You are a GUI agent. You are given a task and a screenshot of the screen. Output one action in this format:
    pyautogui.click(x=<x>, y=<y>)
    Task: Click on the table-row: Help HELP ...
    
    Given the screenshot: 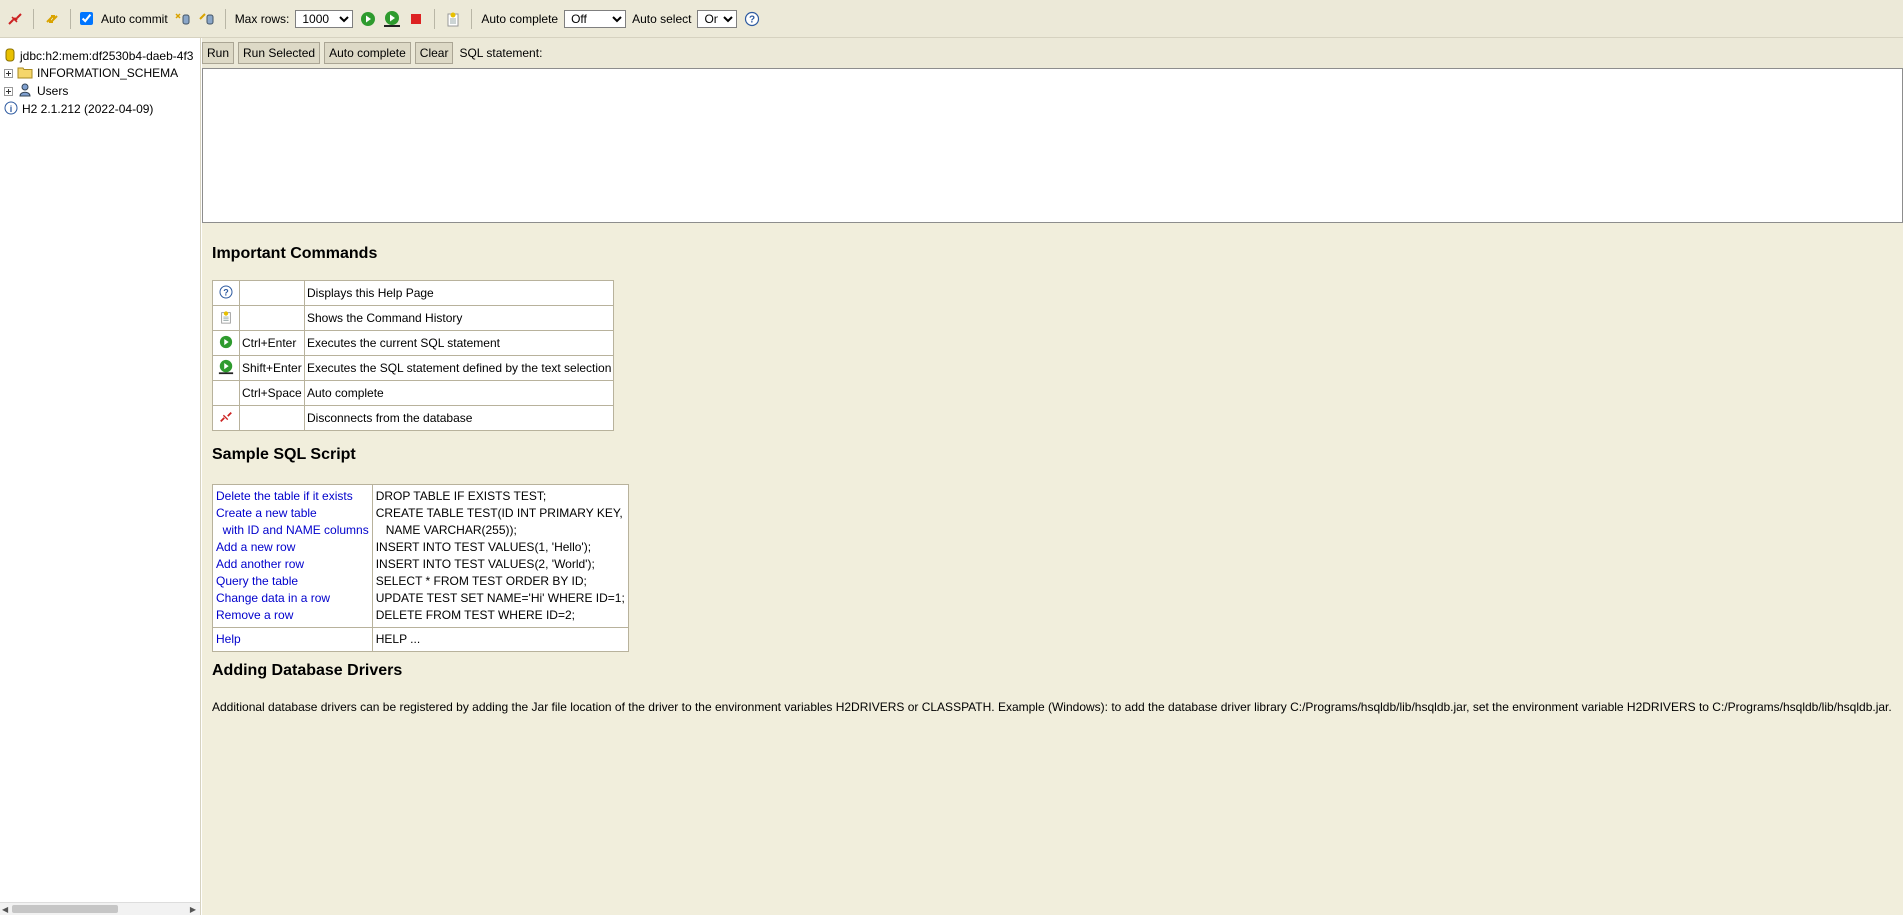 What is the action you would take?
    pyautogui.click(x=420, y=639)
    